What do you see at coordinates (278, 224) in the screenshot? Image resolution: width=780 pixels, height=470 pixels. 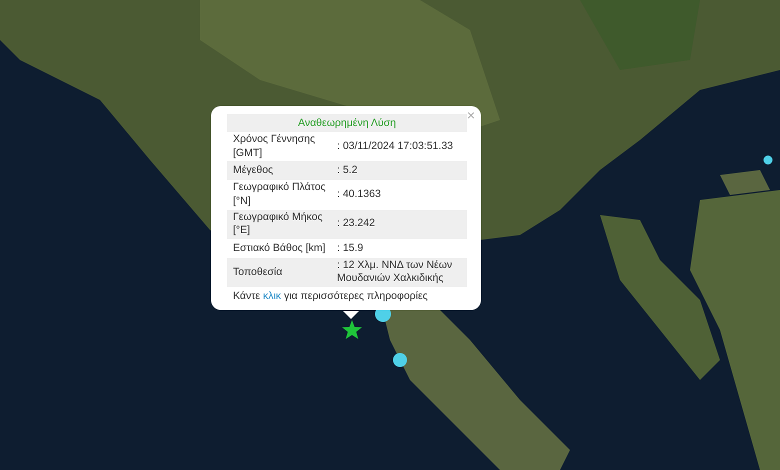 I see `field-label: Γεωγραφικό Μήκος [°E]` at bounding box center [278, 224].